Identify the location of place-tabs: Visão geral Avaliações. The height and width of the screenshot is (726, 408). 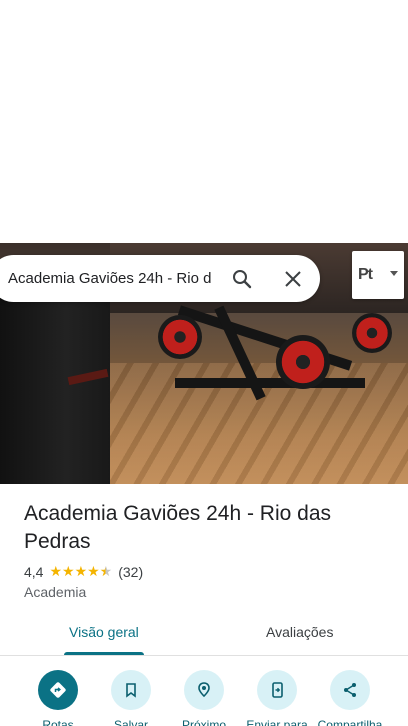
(204, 634).